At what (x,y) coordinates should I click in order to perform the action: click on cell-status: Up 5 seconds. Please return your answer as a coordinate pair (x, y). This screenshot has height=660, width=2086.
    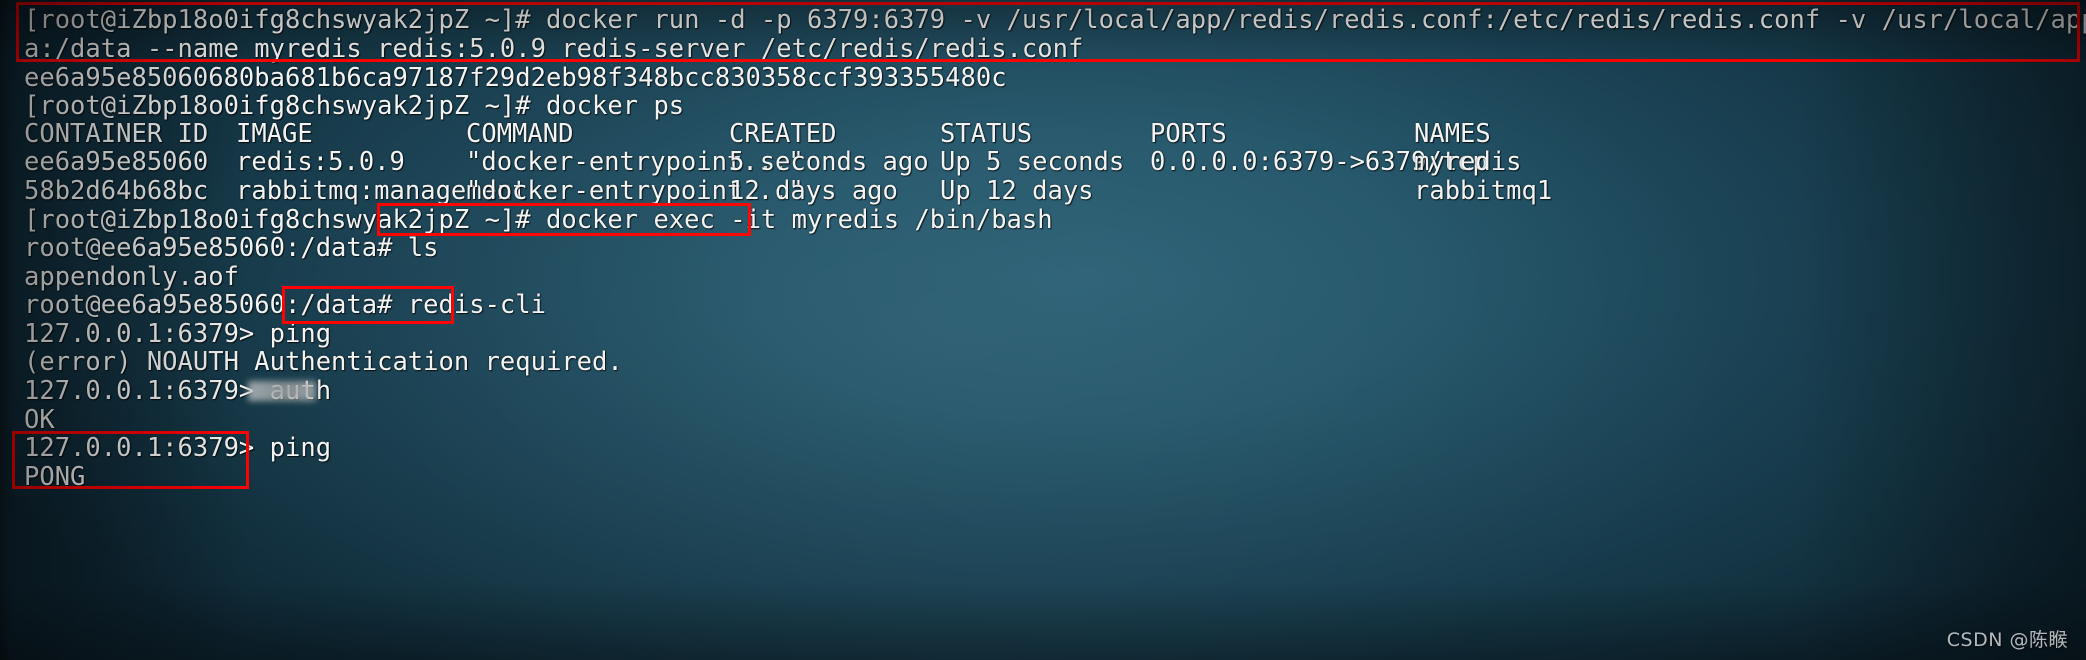
    Looking at the image, I should click on (1032, 162).